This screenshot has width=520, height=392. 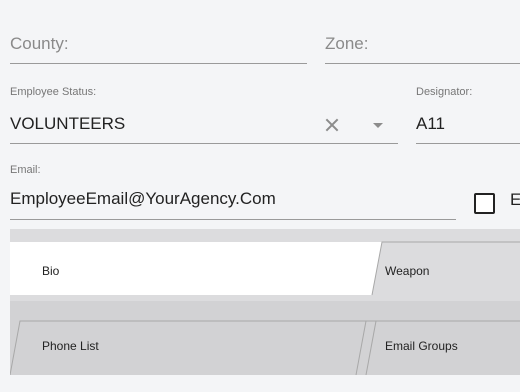 I want to click on designator-label: Designator:, so click(x=444, y=92).